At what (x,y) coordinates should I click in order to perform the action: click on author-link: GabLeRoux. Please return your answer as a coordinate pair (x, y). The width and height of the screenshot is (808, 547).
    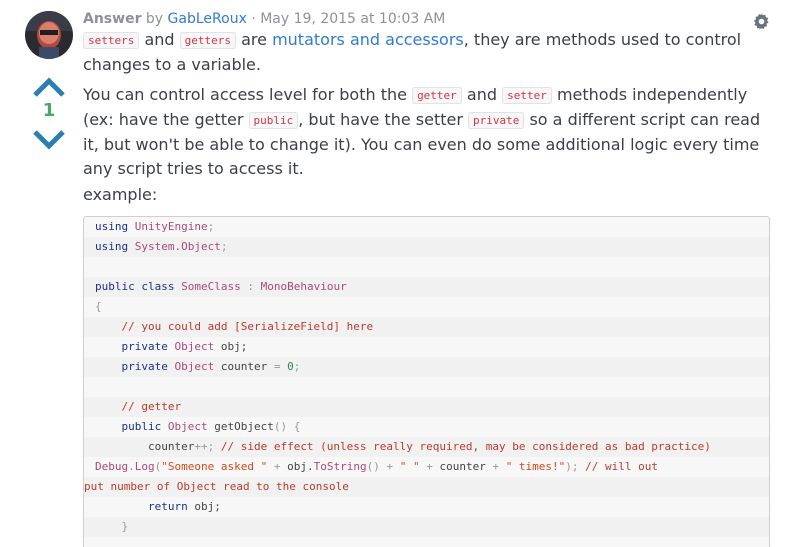
    Looking at the image, I should click on (207, 19).